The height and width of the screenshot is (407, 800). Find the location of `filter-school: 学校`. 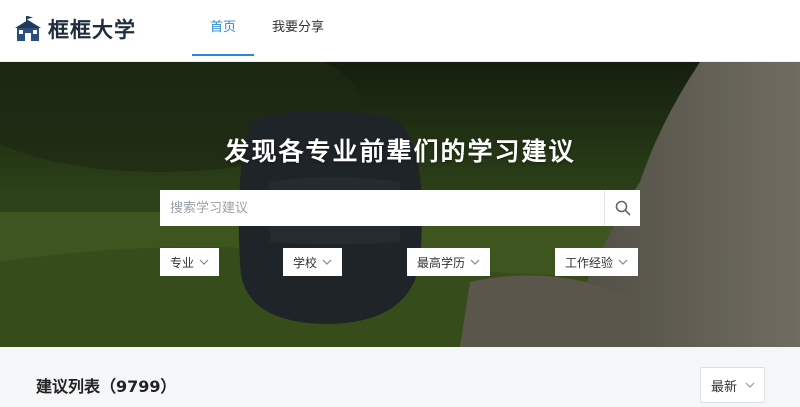

filter-school: 学校 is located at coordinates (313, 262).